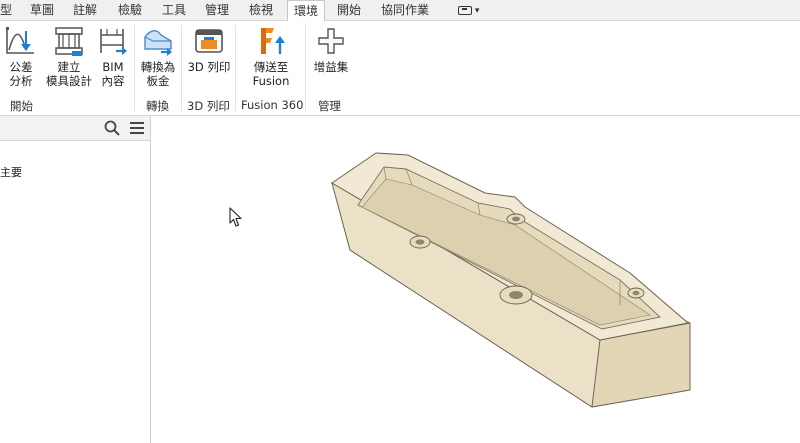 The width and height of the screenshot is (800, 443). I want to click on fusion-logo-icon, so click(273, 41).